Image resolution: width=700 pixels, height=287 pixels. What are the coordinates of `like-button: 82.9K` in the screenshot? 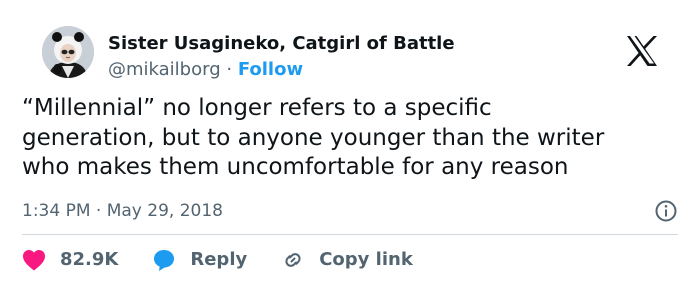 It's located at (70, 260).